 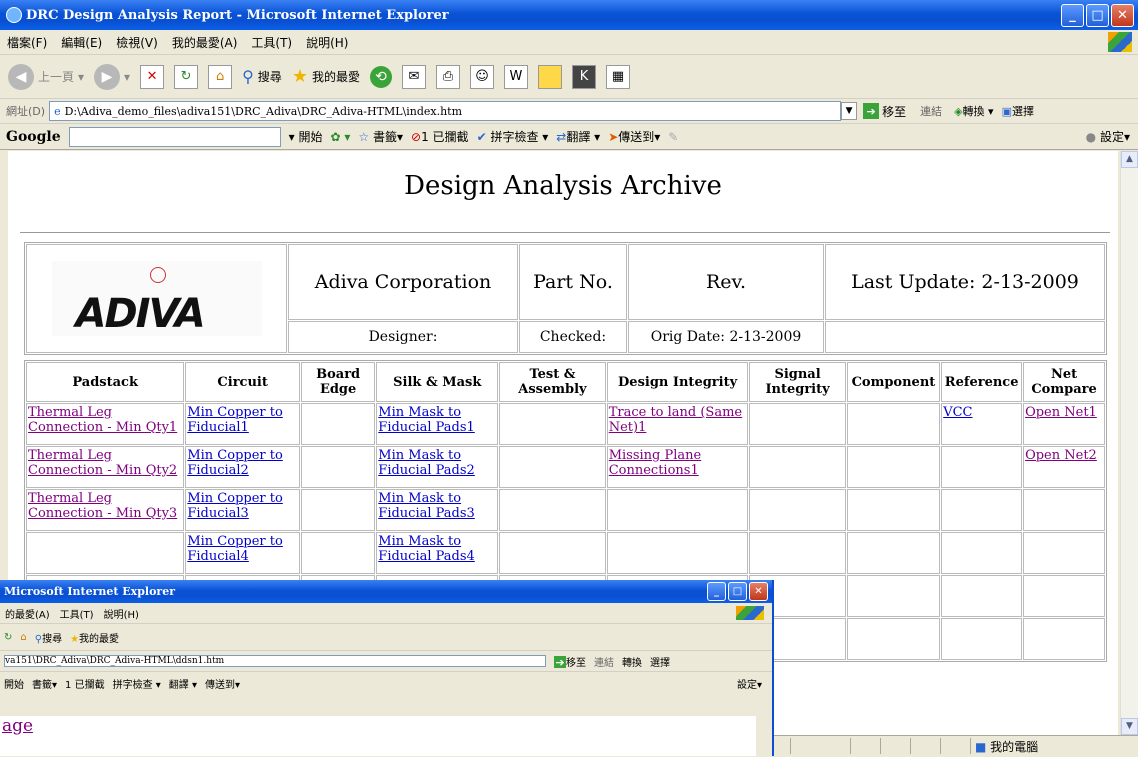 What do you see at coordinates (77, 613) in the screenshot?
I see `popup-menu-tools: 工具(T)` at bounding box center [77, 613].